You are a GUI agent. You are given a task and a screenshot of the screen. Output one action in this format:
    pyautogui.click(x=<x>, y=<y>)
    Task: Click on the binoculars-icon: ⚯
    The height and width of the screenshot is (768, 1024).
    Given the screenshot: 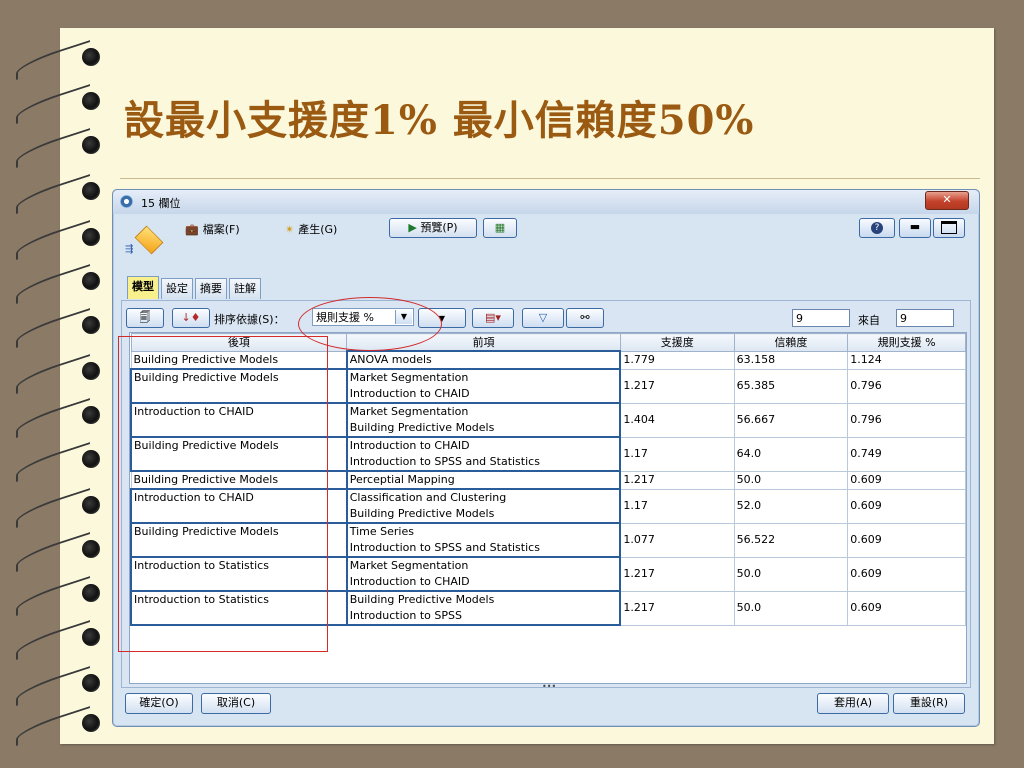 What is the action you would take?
    pyautogui.click(x=585, y=317)
    